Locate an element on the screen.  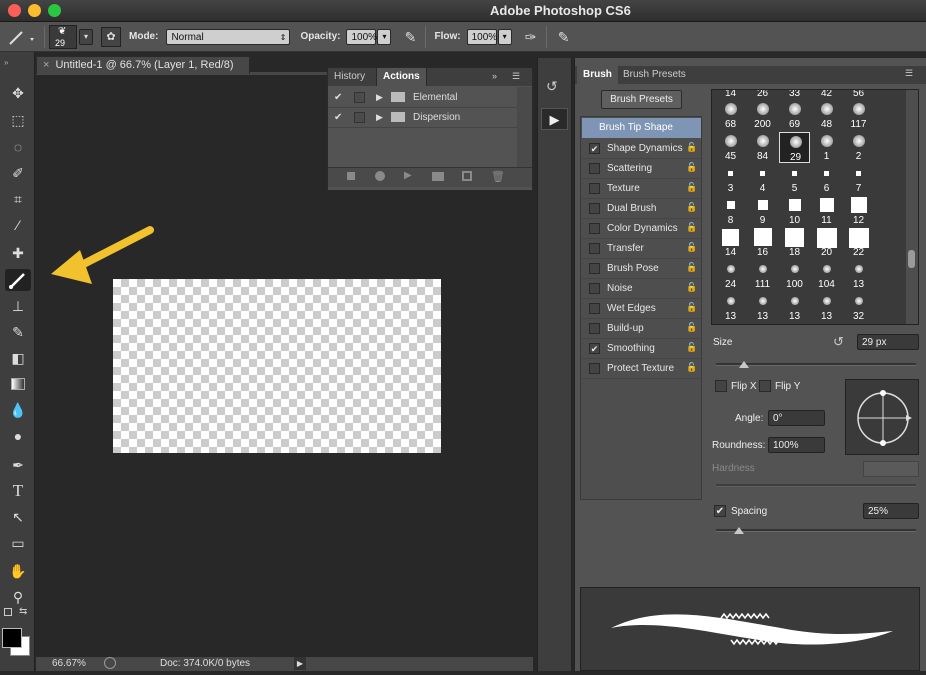
brush-tip: 200 is located at coordinates (762, 115).